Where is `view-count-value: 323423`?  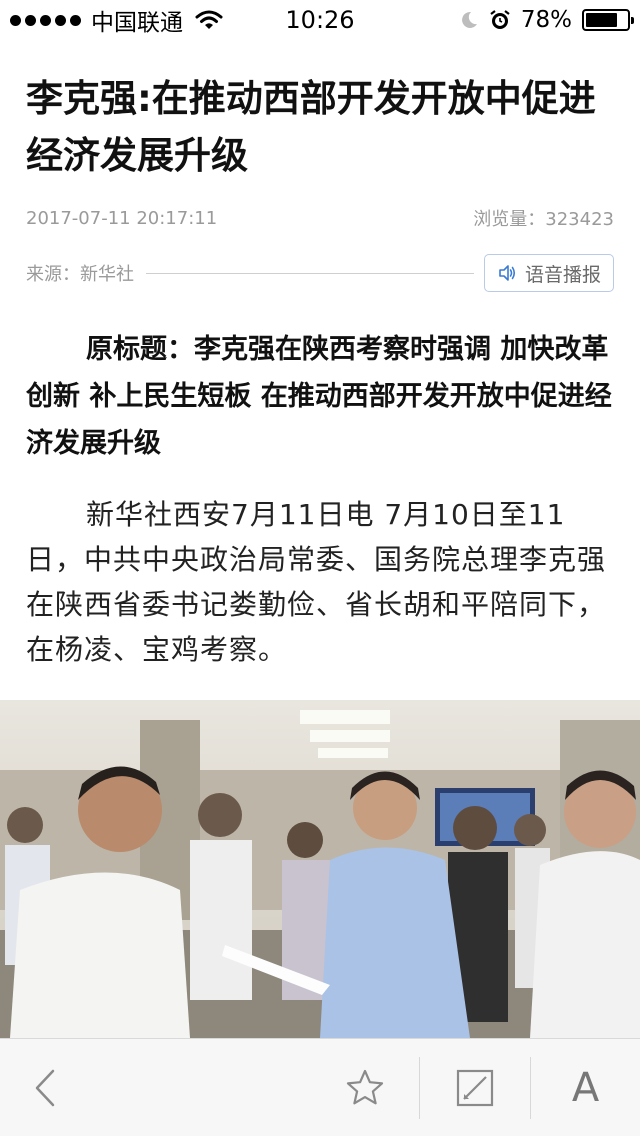 view-count-value: 323423 is located at coordinates (579, 219).